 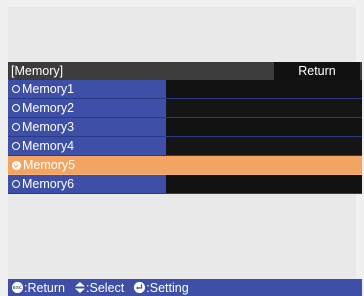 What do you see at coordinates (48, 127) in the screenshot?
I see `memory-item-label: Memory3` at bounding box center [48, 127].